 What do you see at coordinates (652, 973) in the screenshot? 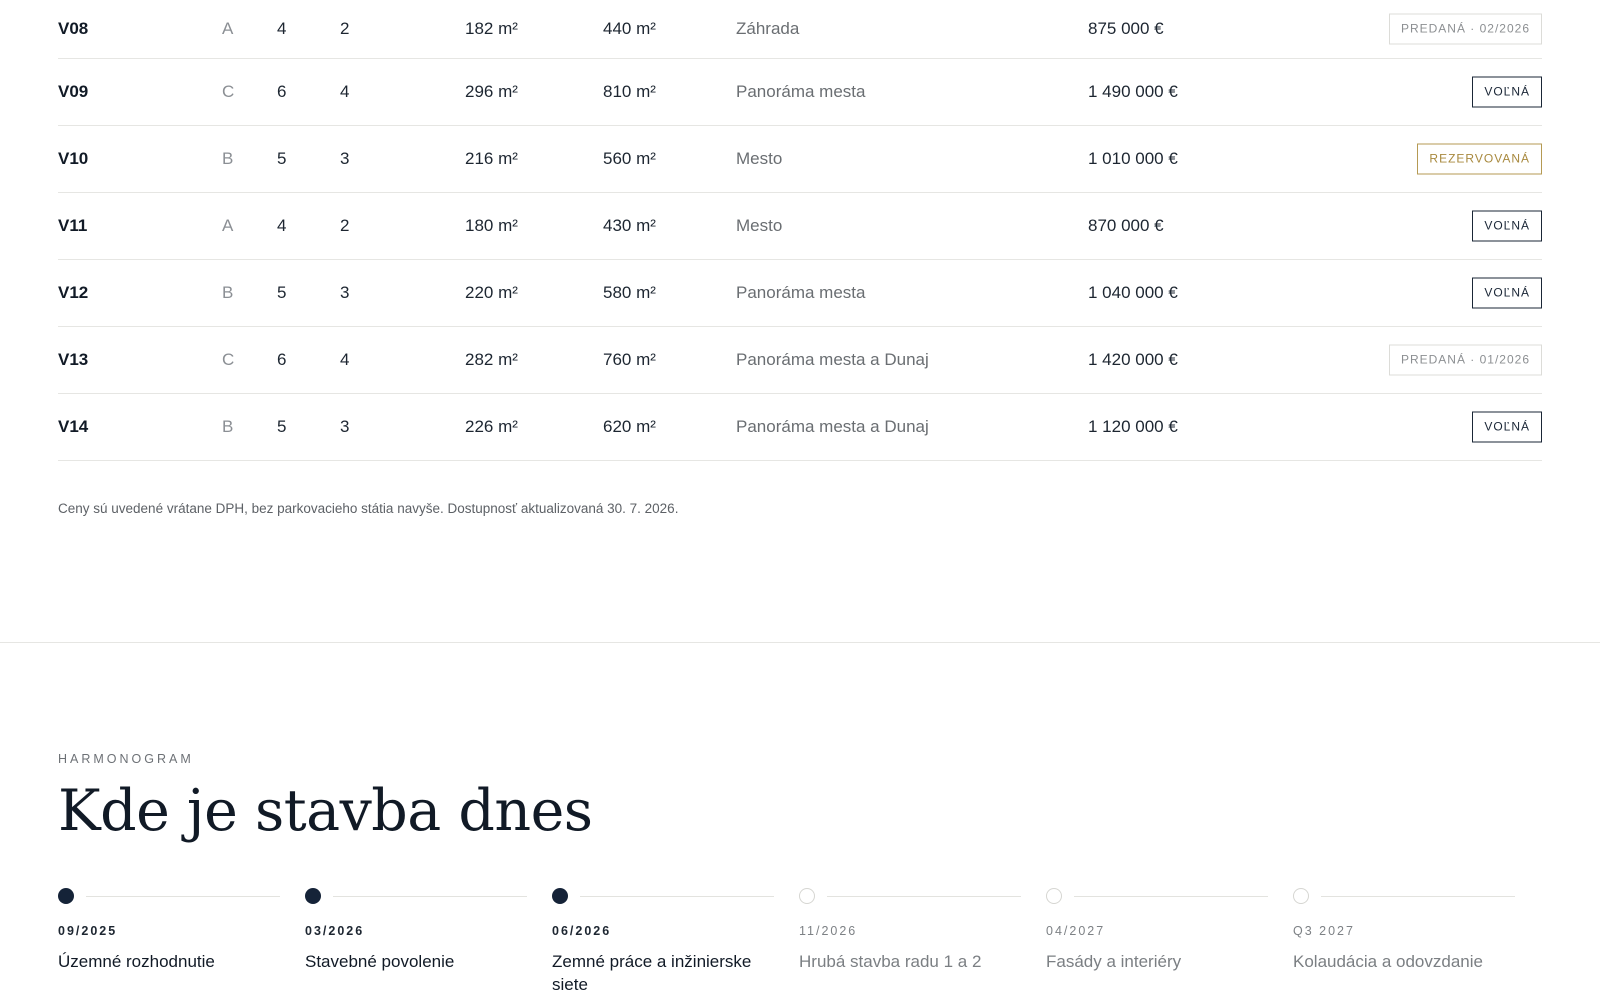
I see `step-label: Zemné práce a inžinierske siete` at bounding box center [652, 973].